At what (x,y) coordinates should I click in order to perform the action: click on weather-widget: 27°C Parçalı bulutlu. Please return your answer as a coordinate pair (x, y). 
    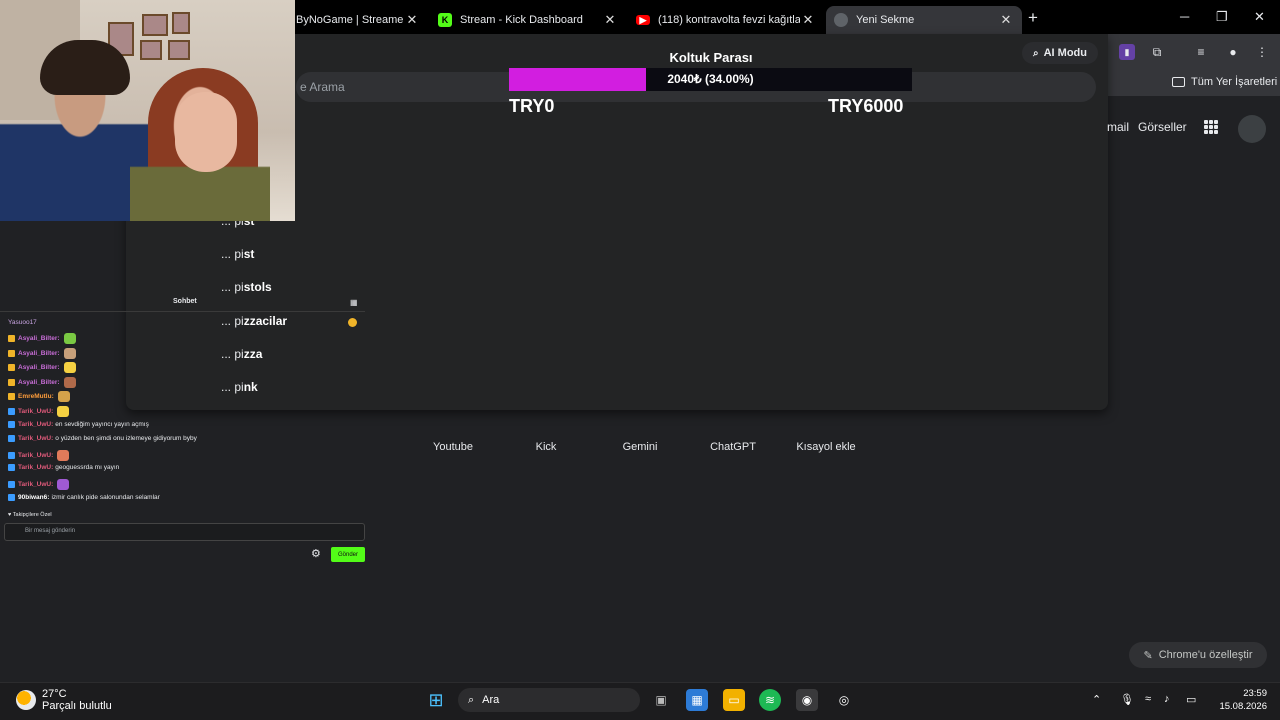
    Looking at the image, I should click on (64, 700).